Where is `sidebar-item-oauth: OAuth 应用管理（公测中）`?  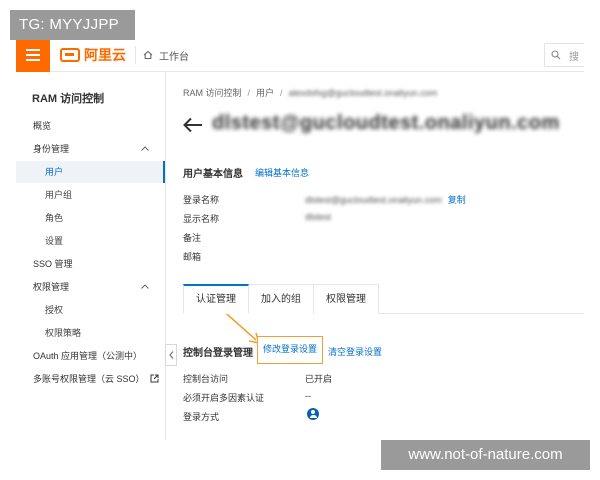
sidebar-item-oauth: OAuth 应用管理（公测中） is located at coordinates (90, 356).